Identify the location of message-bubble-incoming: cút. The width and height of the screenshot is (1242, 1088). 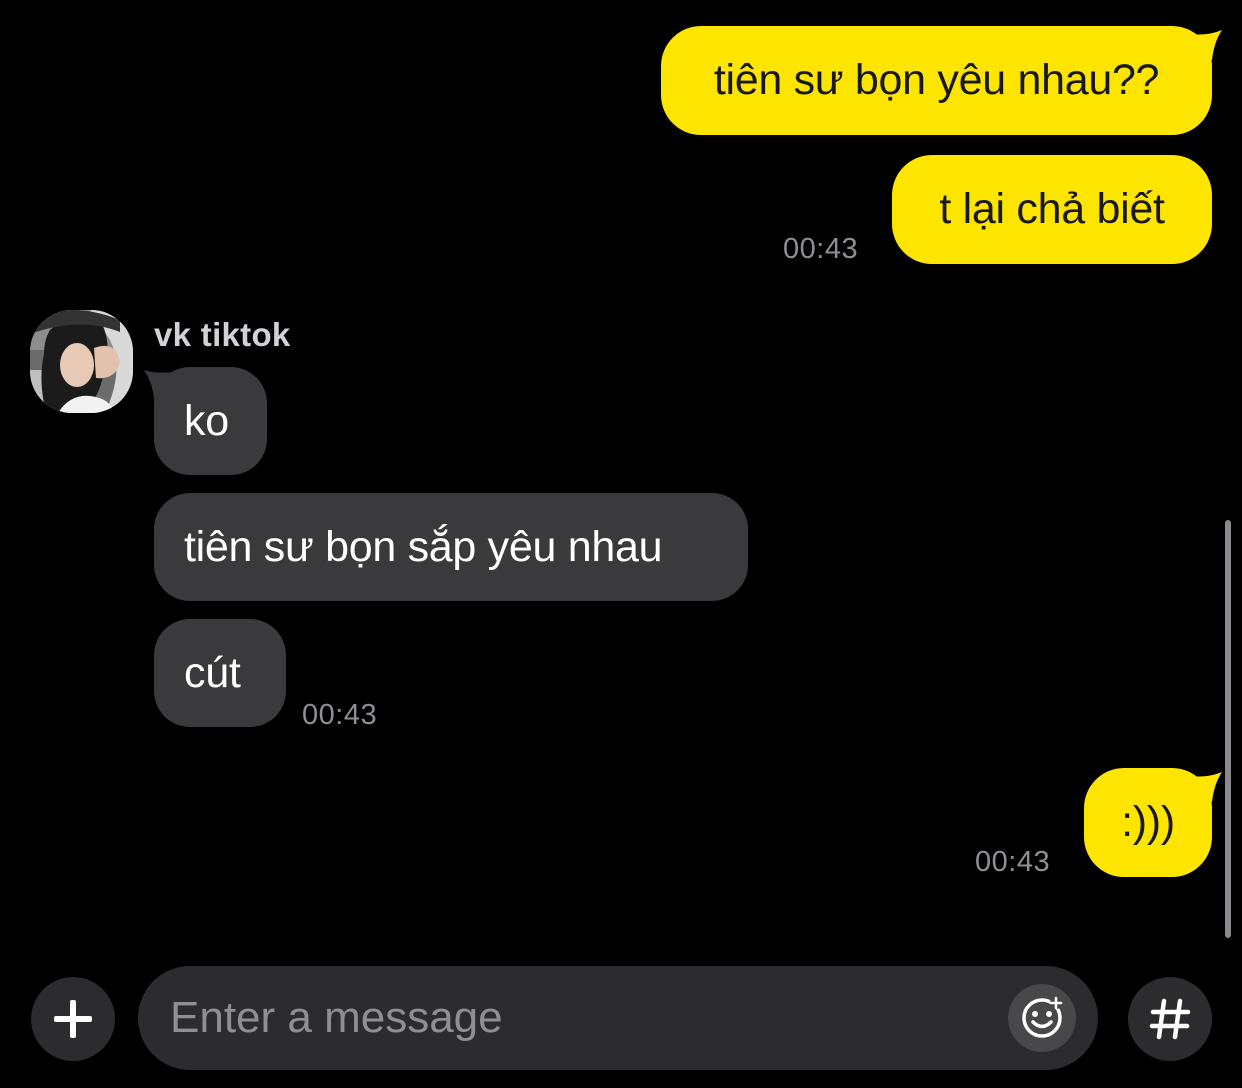
(220, 673).